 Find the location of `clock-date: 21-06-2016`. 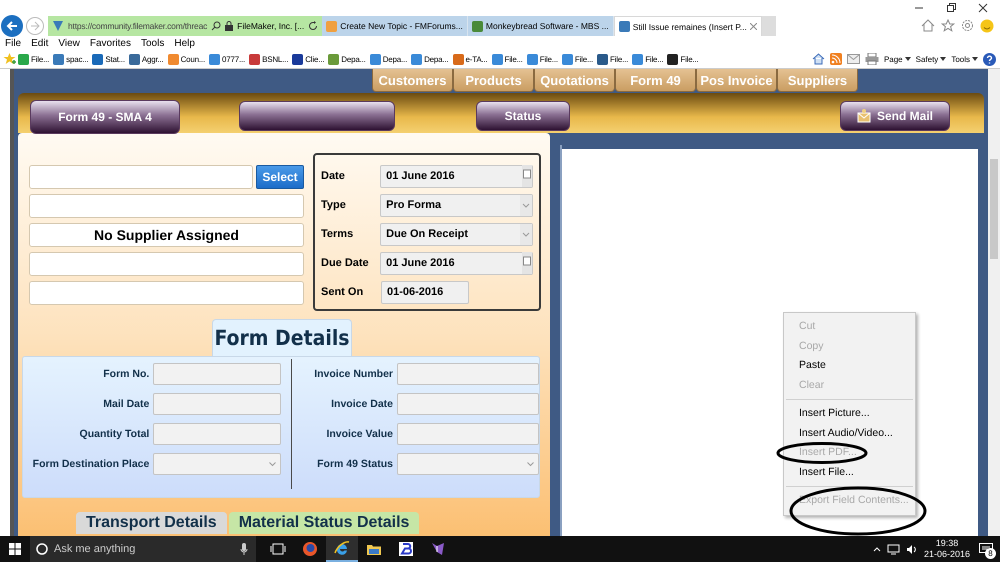

clock-date: 21-06-2016 is located at coordinates (947, 554).